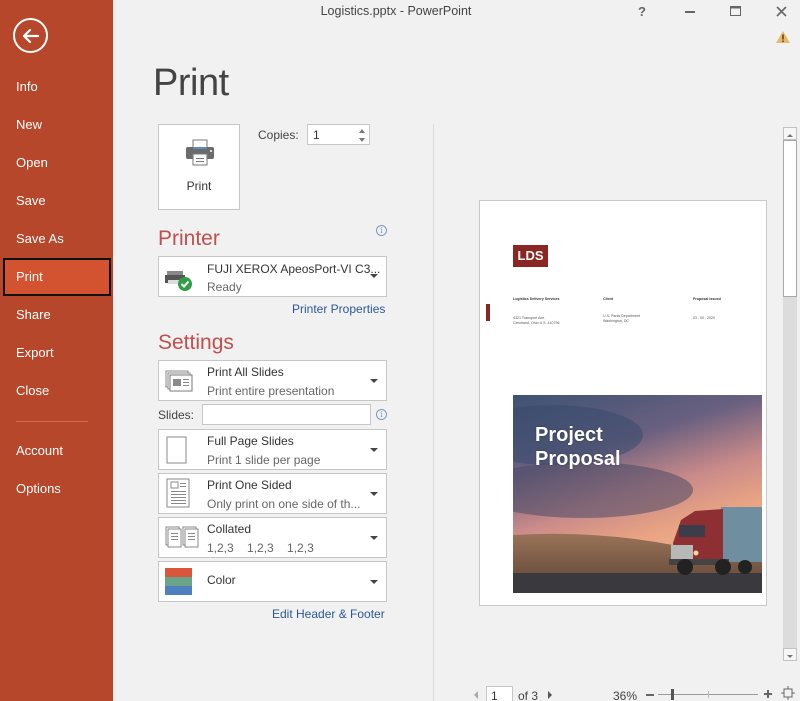 The height and width of the screenshot is (701, 800). I want to click on restore-icon, so click(735, 11).